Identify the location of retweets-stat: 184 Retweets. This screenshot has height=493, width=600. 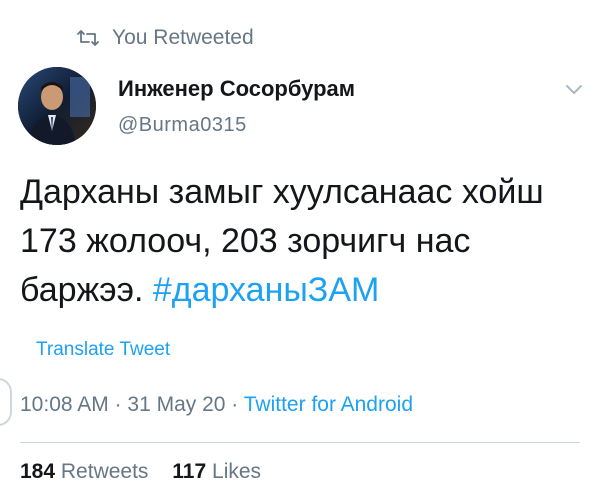
(84, 471).